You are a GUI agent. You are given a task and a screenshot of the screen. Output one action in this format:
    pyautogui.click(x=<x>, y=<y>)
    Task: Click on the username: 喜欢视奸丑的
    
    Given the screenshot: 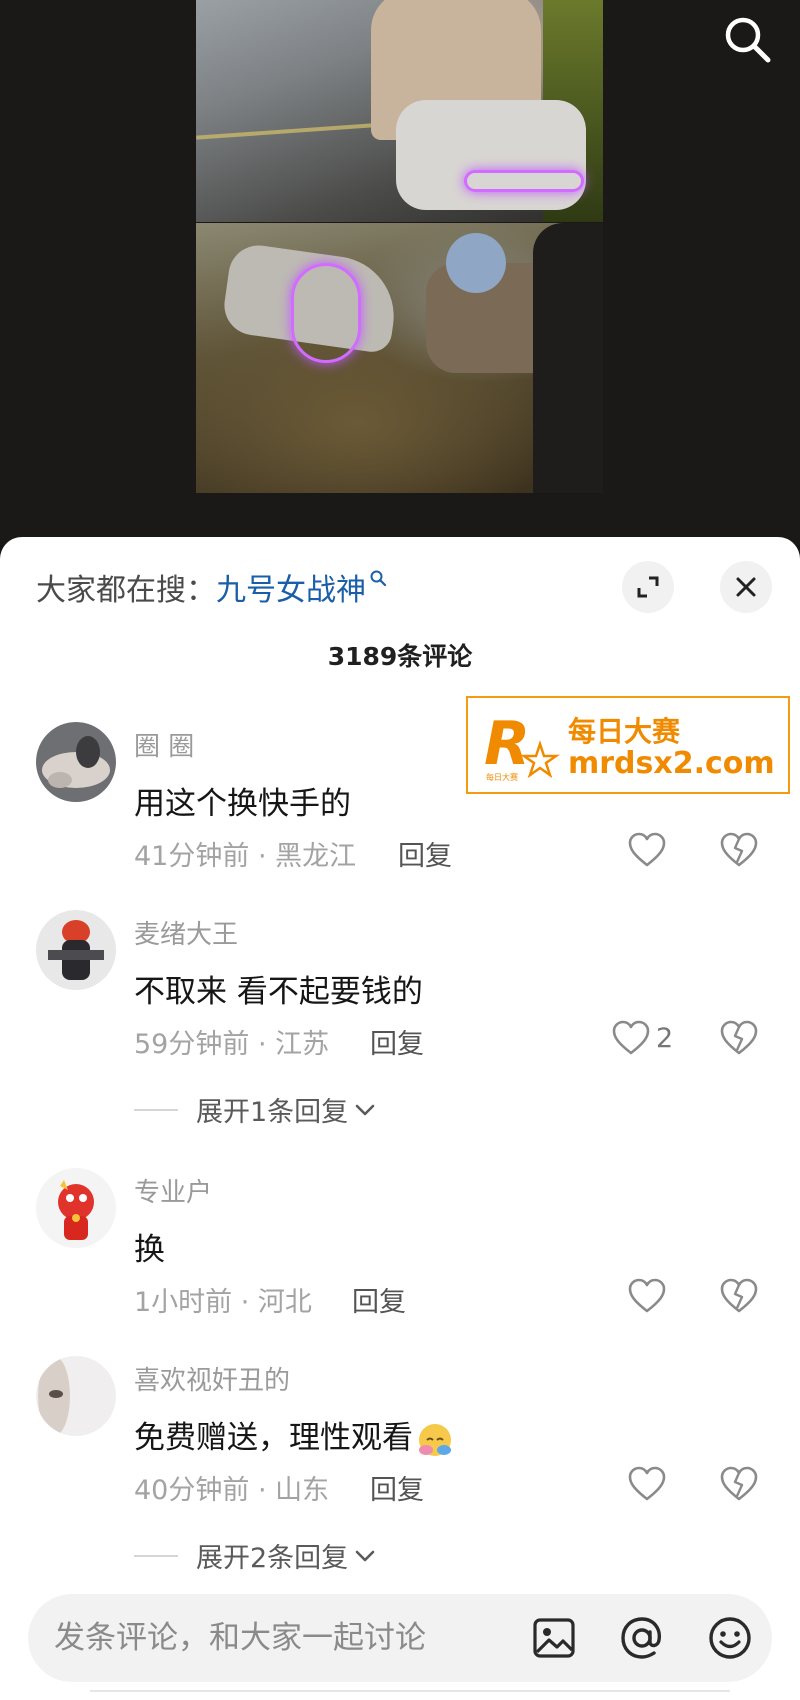 What is the action you would take?
    pyautogui.click(x=212, y=1378)
    